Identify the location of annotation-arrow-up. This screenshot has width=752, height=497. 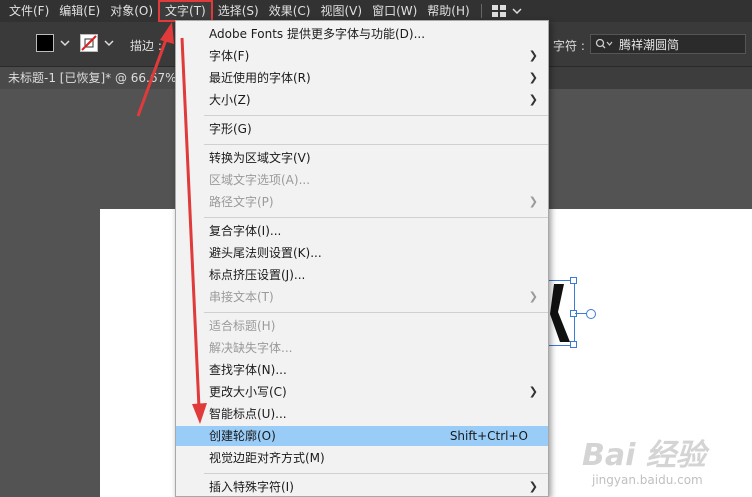
(155, 69).